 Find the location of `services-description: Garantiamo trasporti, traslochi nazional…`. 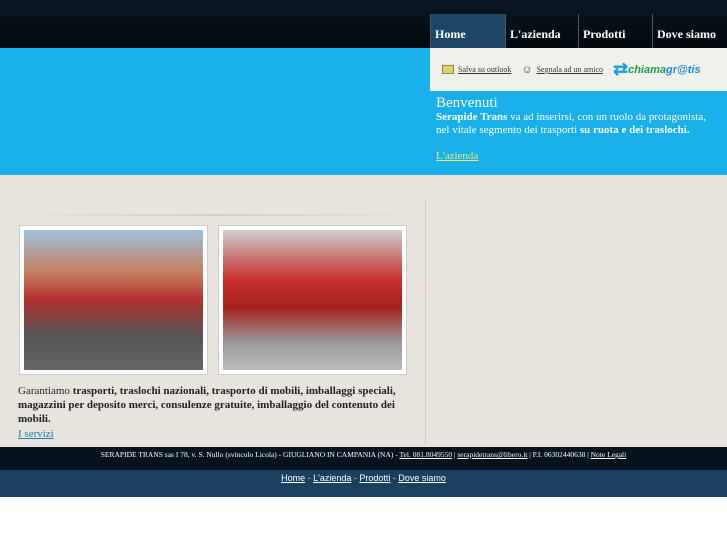

services-description: Garantiamo trasporti, traslochi nazional… is located at coordinates (208, 412).